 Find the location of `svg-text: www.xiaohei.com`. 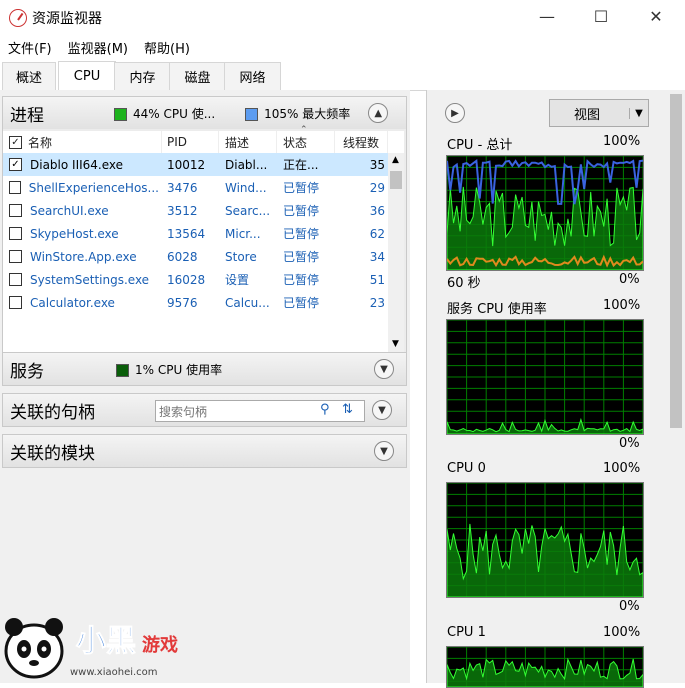

svg-text: www.xiaohei.com is located at coordinates (114, 672).